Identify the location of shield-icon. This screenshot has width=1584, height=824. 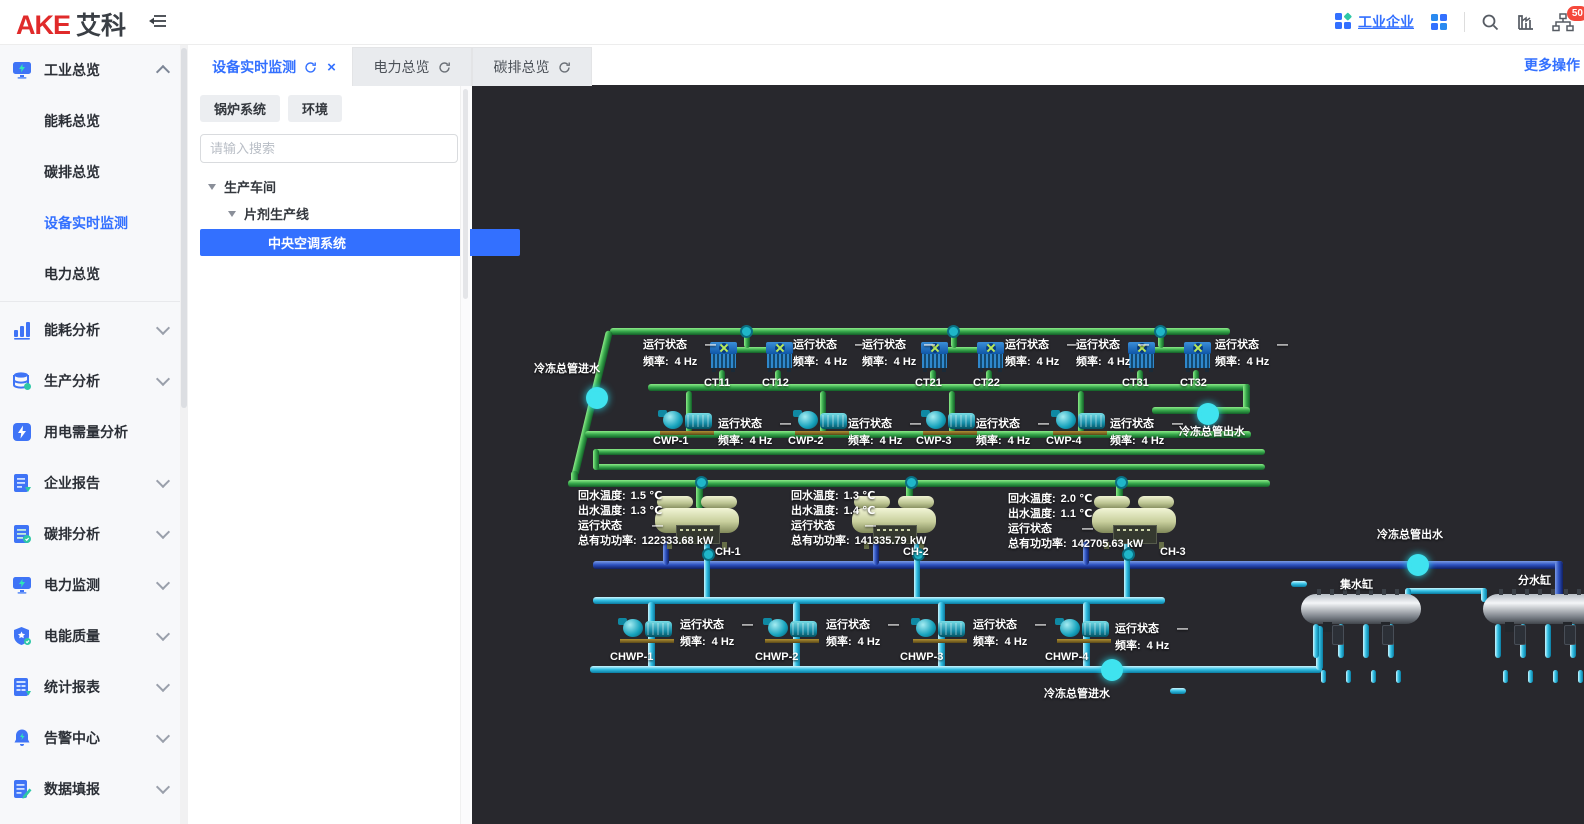
(22, 636).